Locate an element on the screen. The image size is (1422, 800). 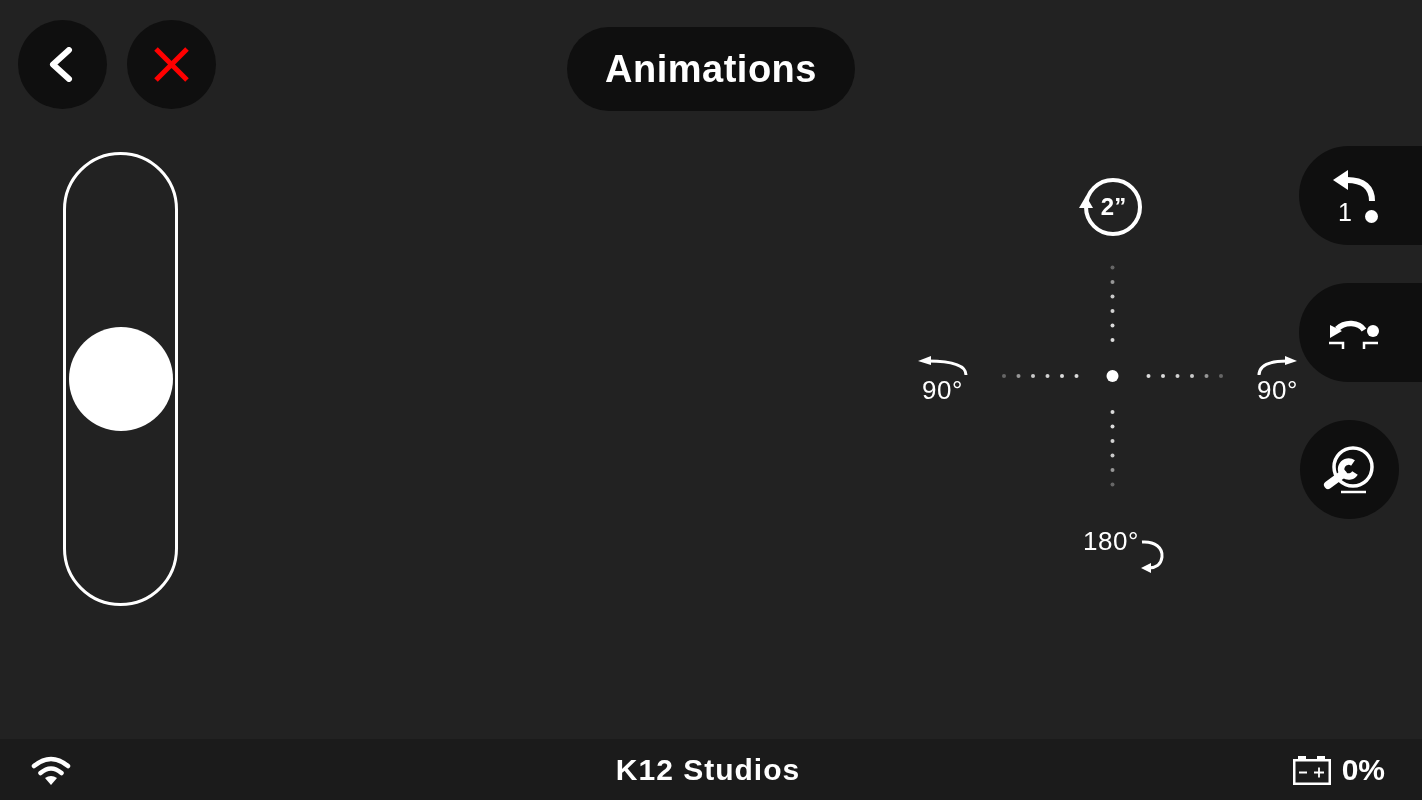
turn-left-button: 90° is located at coordinates (946, 380).